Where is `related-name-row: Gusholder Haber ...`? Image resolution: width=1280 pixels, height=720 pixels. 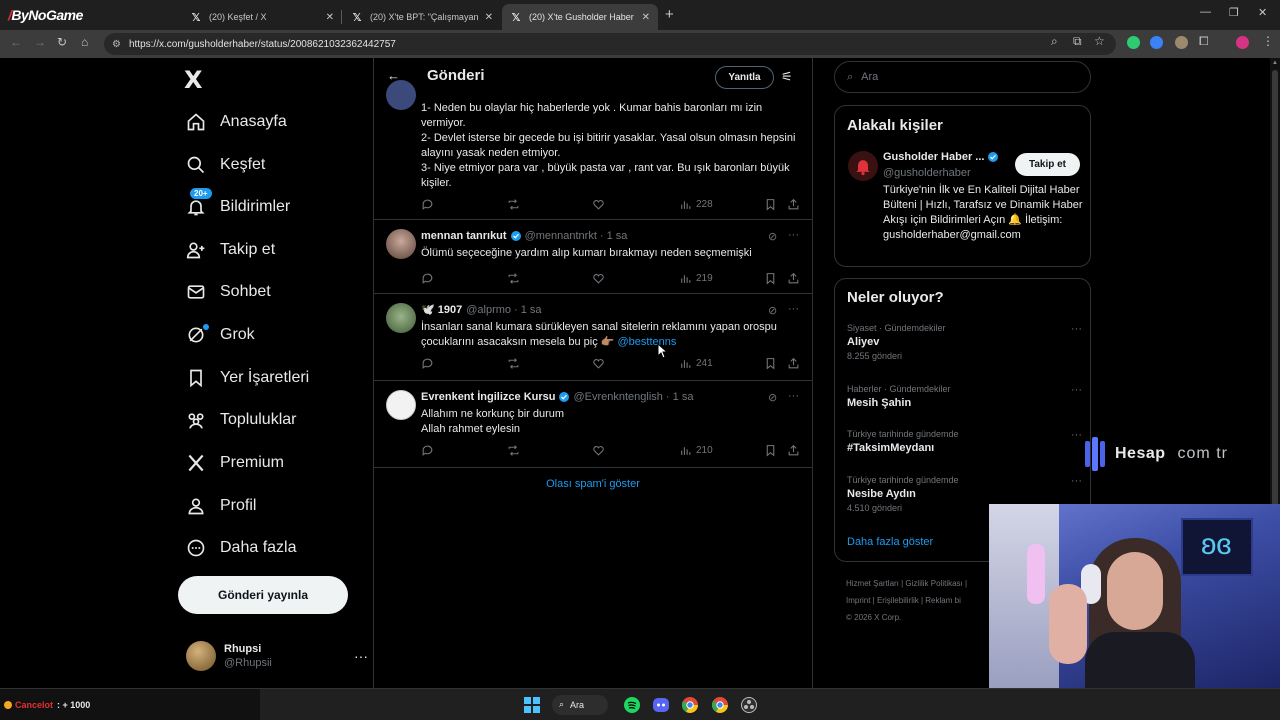
related-name-row: Gusholder Haber ... is located at coordinates (942, 157).